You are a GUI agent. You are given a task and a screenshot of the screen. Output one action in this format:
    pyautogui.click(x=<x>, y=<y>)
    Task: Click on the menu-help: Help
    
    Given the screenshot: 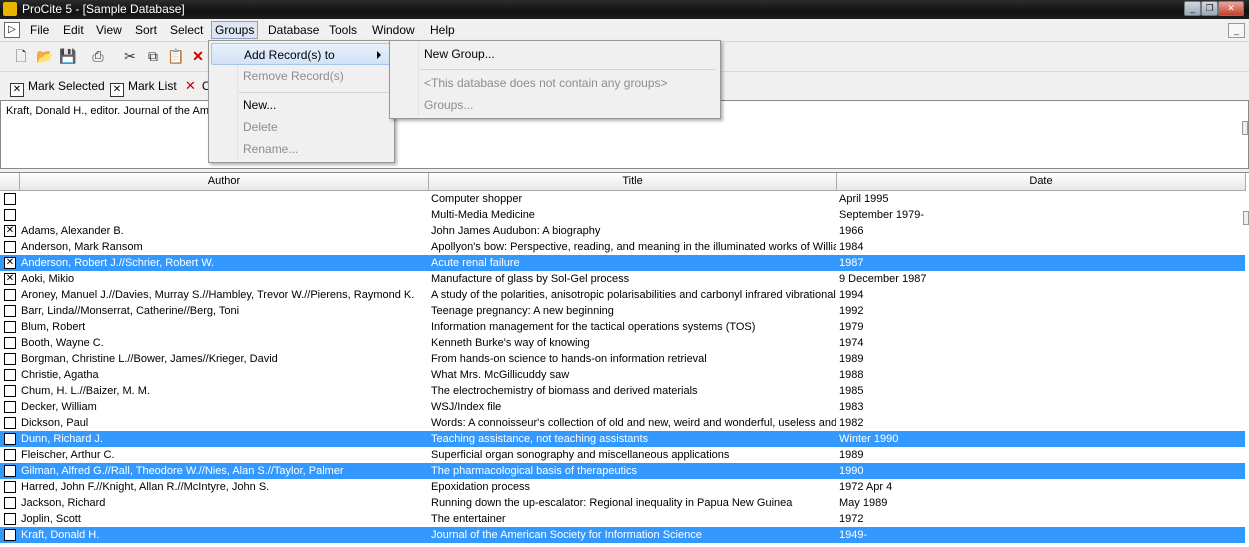 What is the action you would take?
    pyautogui.click(x=442, y=30)
    